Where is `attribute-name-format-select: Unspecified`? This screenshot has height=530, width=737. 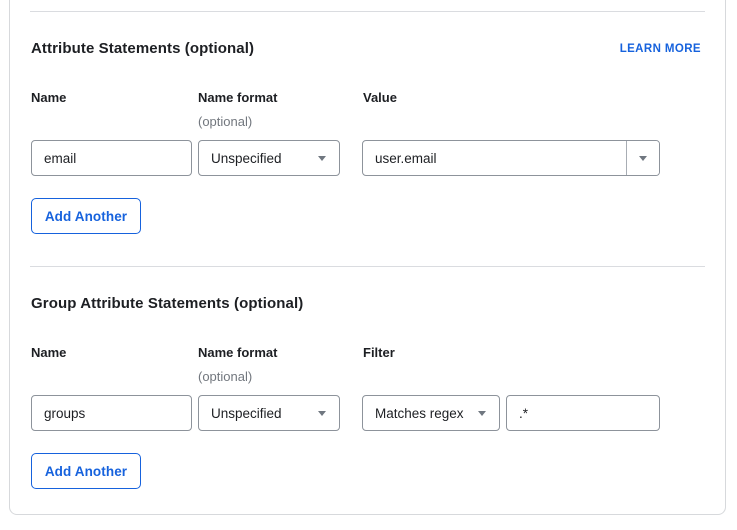
attribute-name-format-select: Unspecified is located at coordinates (269, 158).